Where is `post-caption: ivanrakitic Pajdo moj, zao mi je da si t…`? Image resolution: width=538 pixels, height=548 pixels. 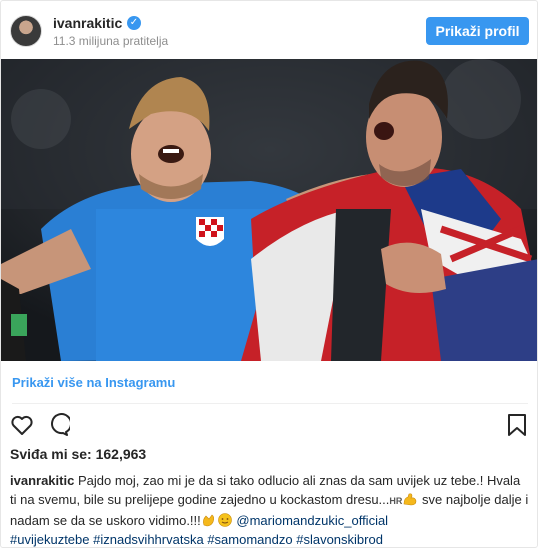
post-caption: ivanrakitic Pajdo moj, zao mi je da si t… is located at coordinates (270, 509).